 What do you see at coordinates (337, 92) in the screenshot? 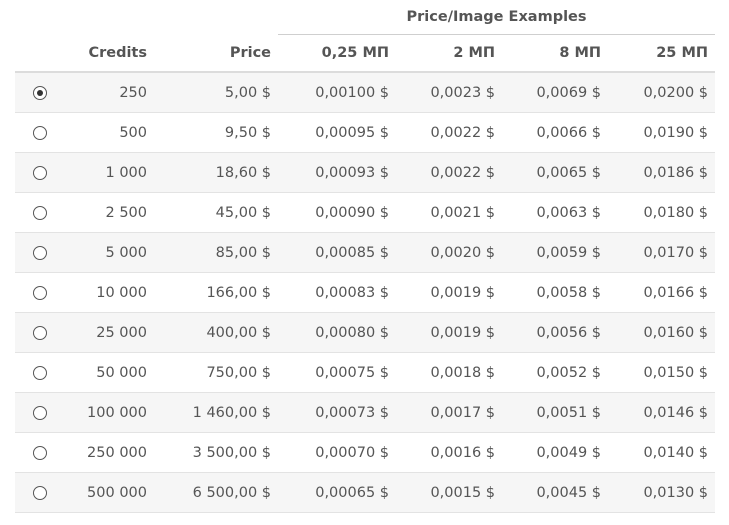
I see `price-025mp-cell: 0,00100 $` at bounding box center [337, 92].